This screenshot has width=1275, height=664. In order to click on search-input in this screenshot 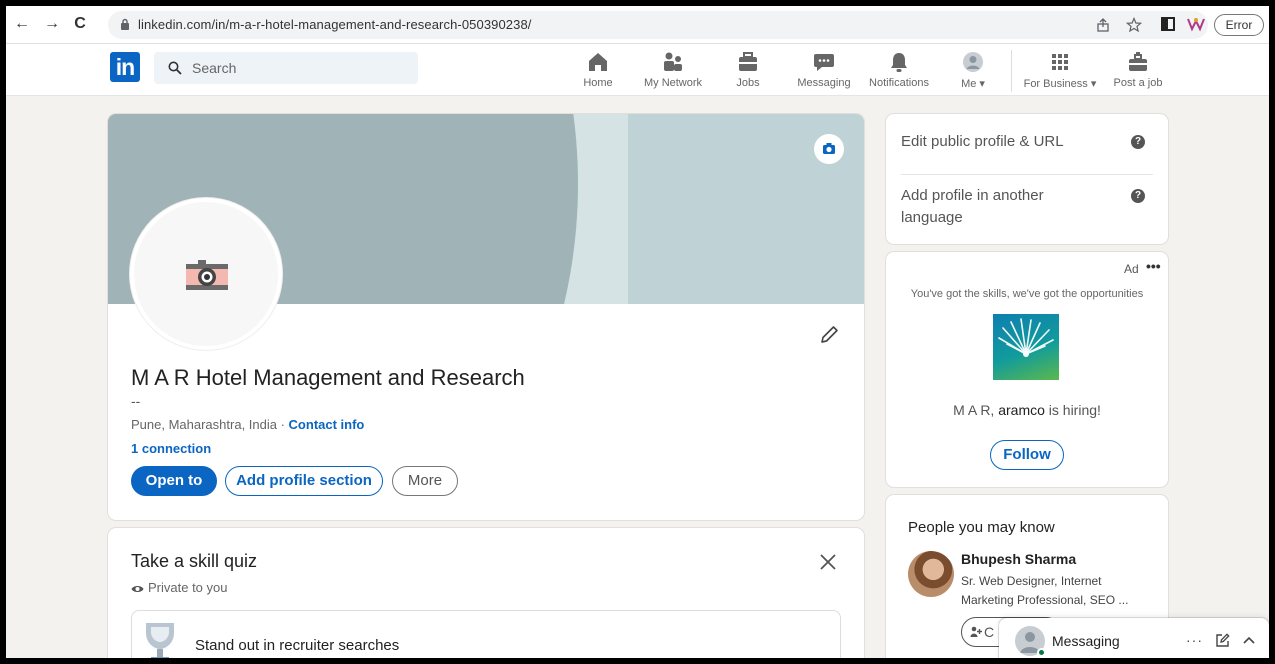, I will do `click(292, 68)`.